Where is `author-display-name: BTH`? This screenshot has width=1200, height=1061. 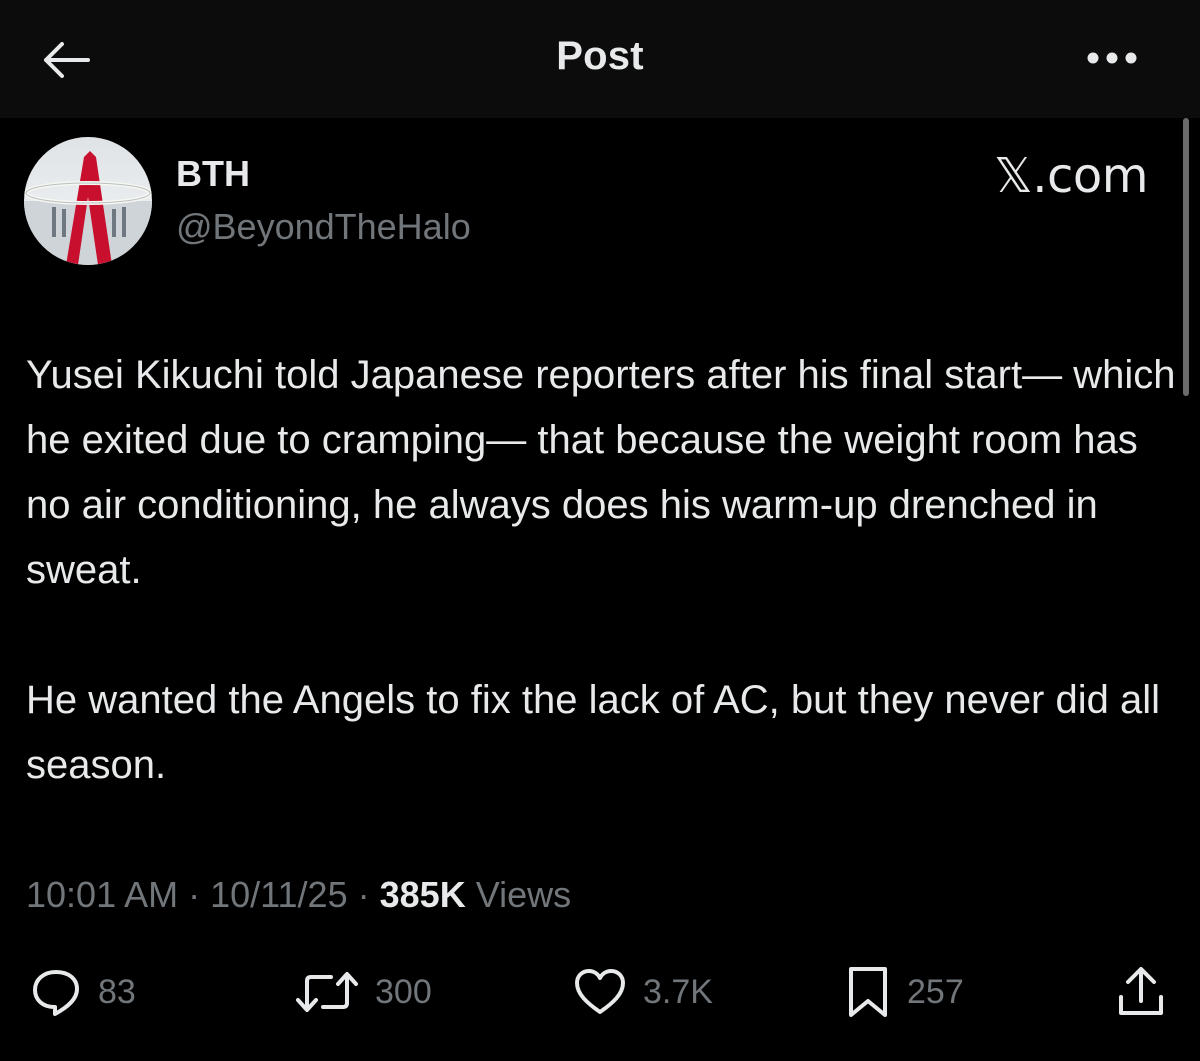
author-display-name: BTH is located at coordinates (213, 174).